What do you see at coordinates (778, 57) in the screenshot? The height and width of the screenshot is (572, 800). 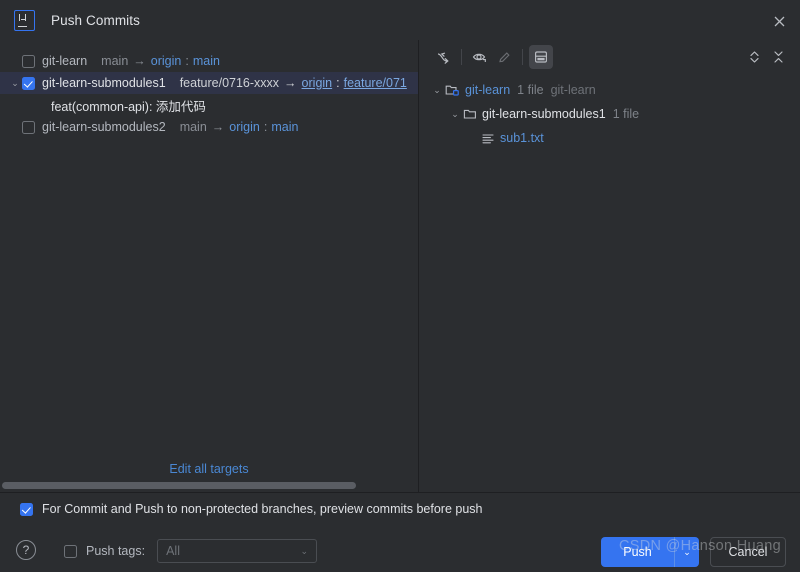 I see `collapse-all-icon` at bounding box center [778, 57].